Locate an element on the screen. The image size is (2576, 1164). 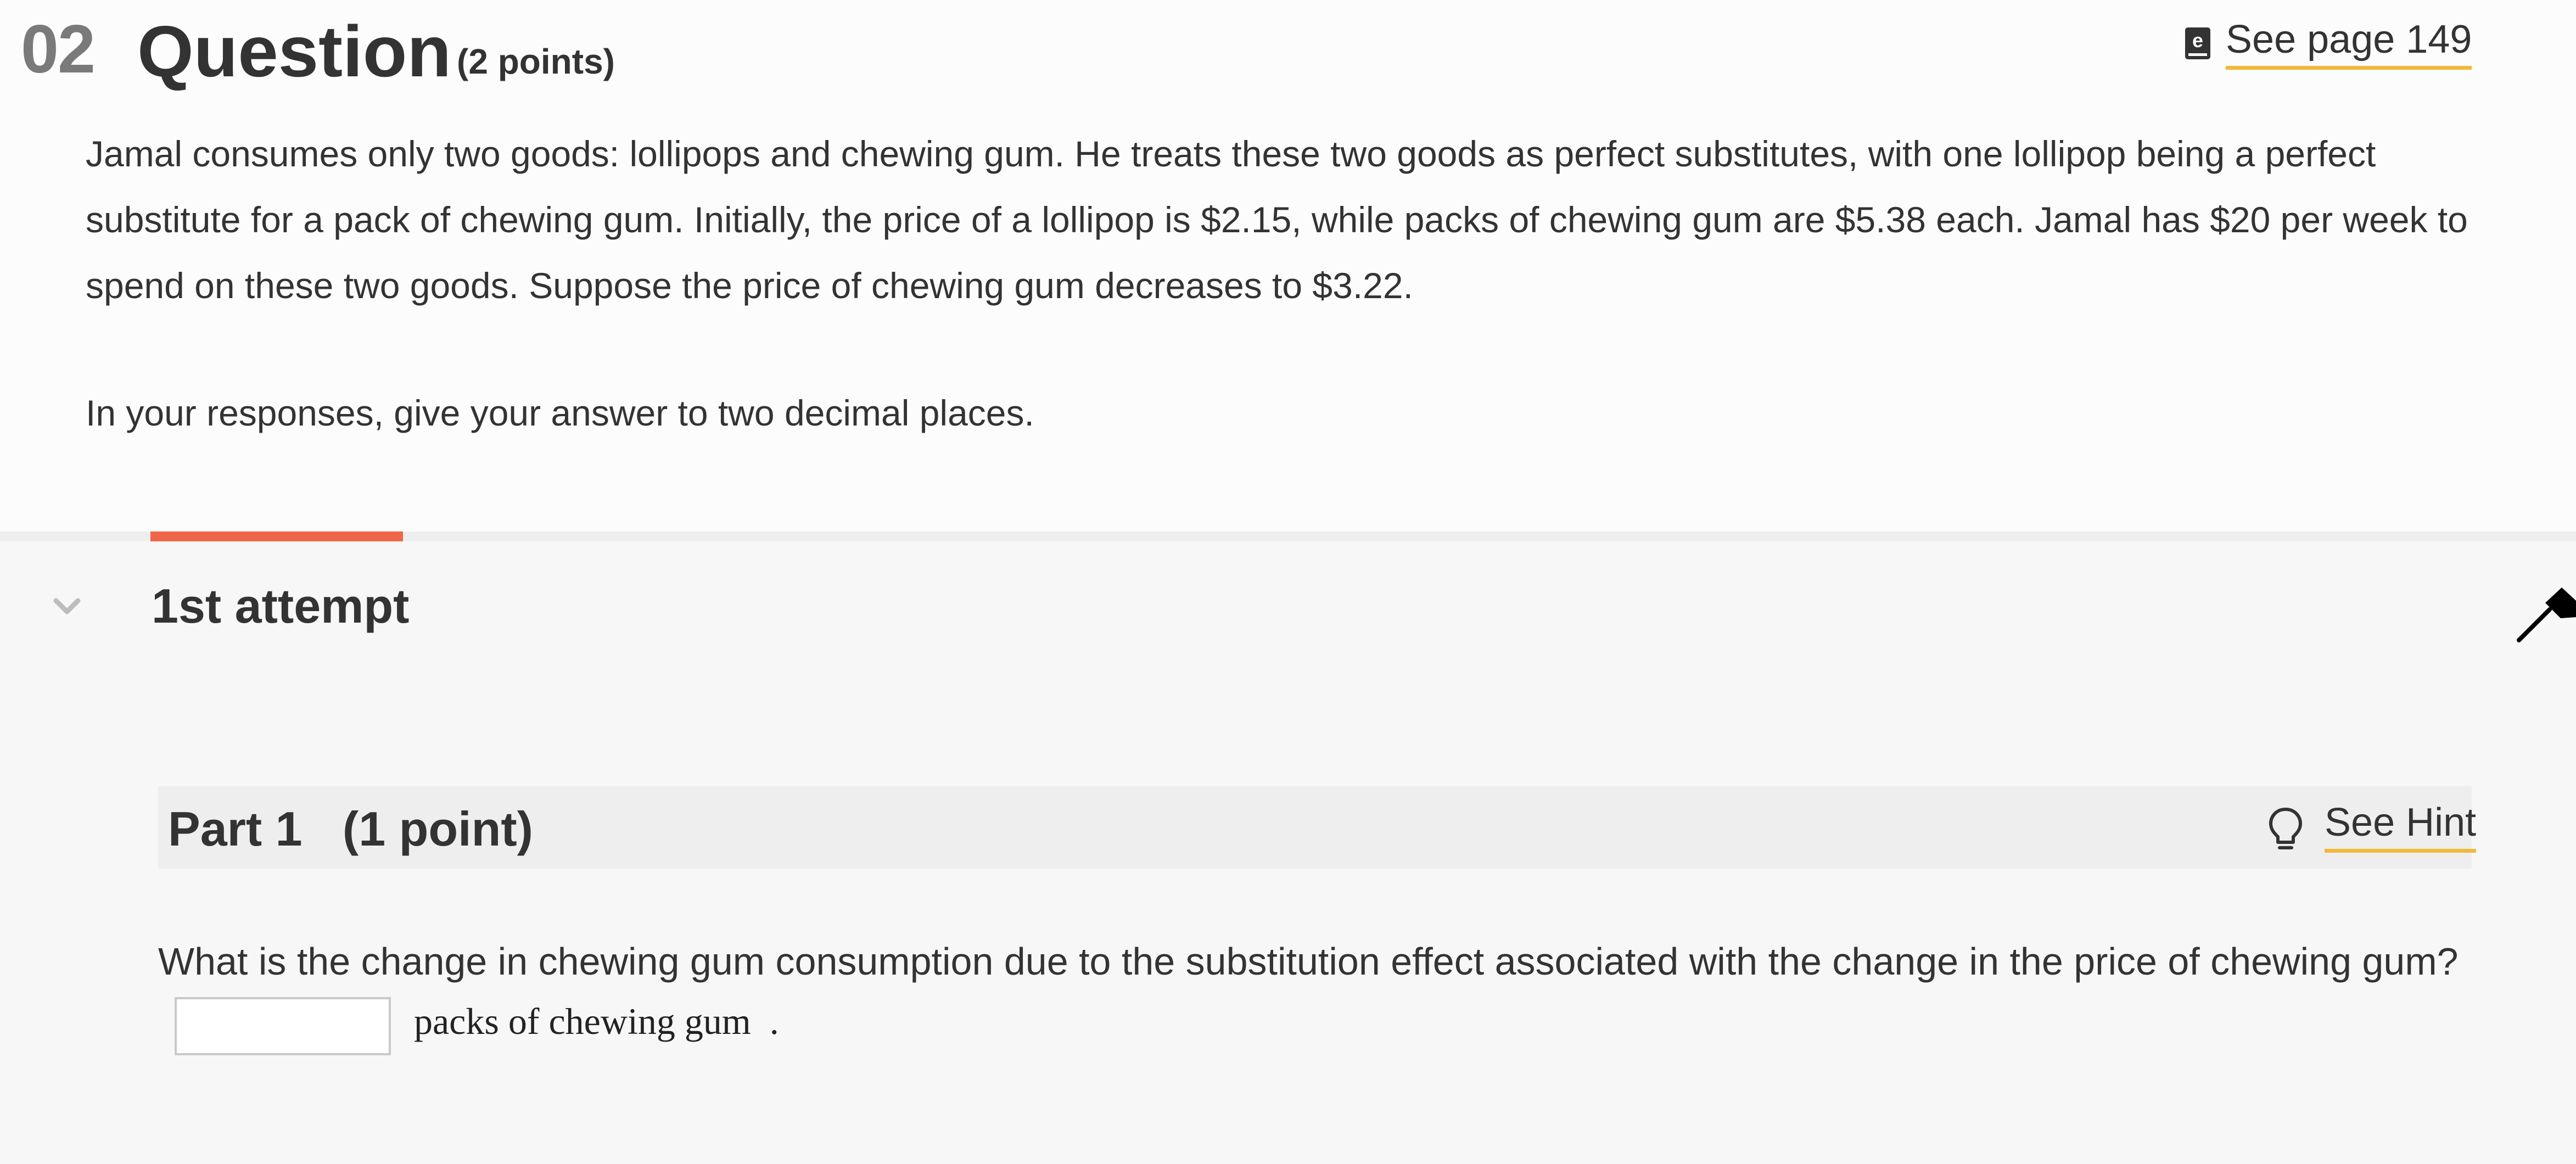
question-title: Question is located at coordinates (294, 51).